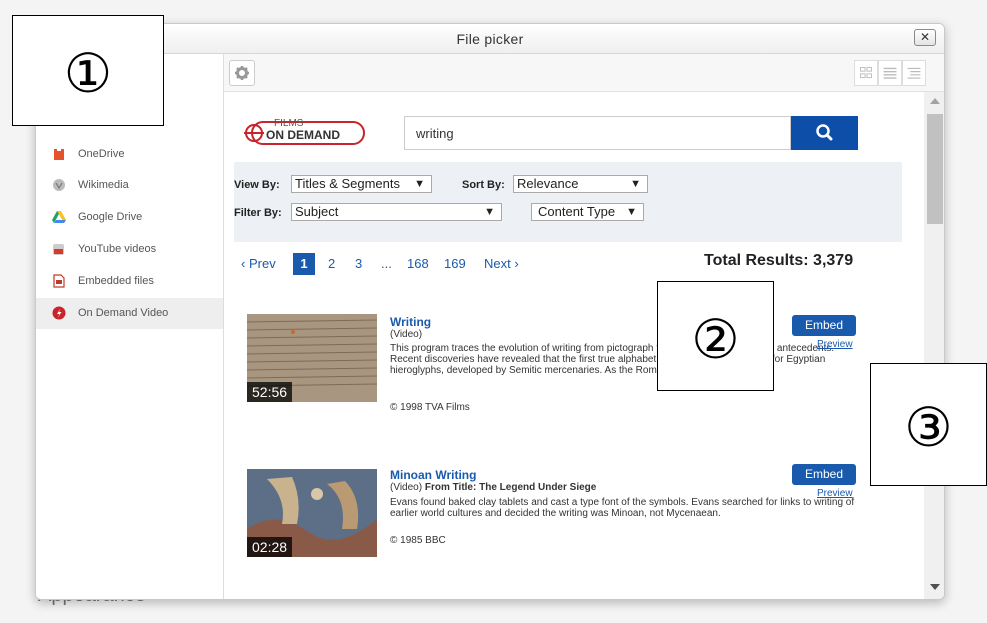  Describe the element at coordinates (303, 135) in the screenshot. I see `logo-bottom-text: ON DEMAND` at that location.